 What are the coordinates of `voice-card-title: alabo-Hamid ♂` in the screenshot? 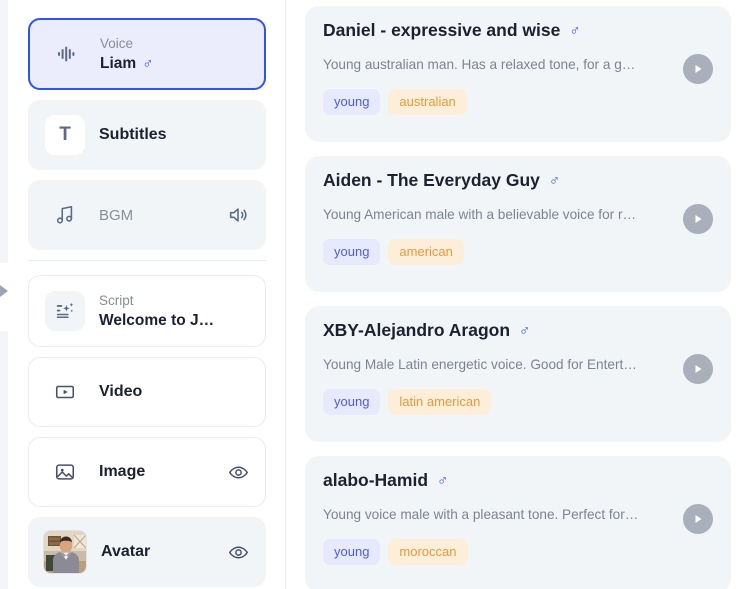 It's located at (518, 480).